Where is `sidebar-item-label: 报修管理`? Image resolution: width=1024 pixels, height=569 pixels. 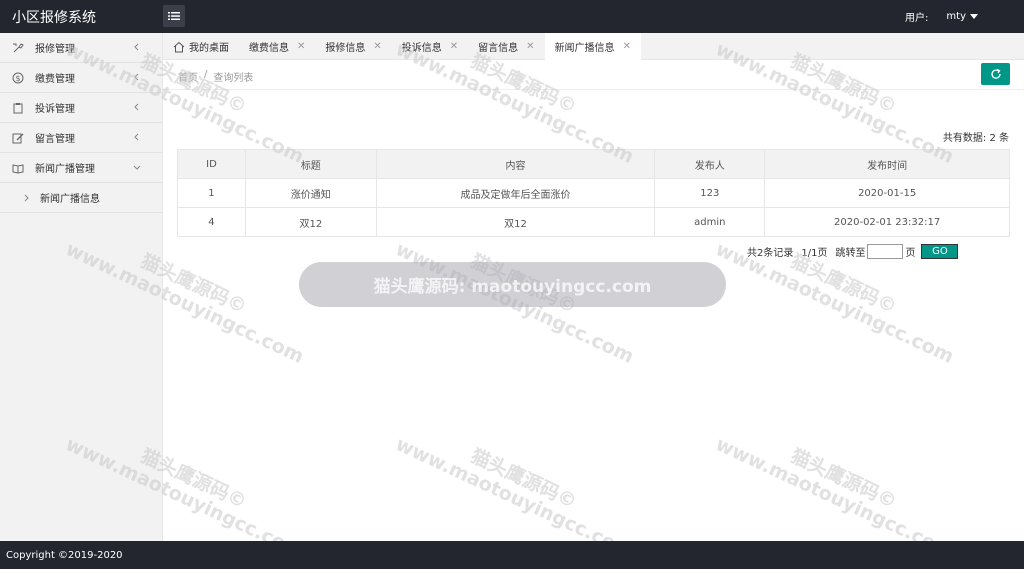 sidebar-item-label: 报修管理 is located at coordinates (55, 49).